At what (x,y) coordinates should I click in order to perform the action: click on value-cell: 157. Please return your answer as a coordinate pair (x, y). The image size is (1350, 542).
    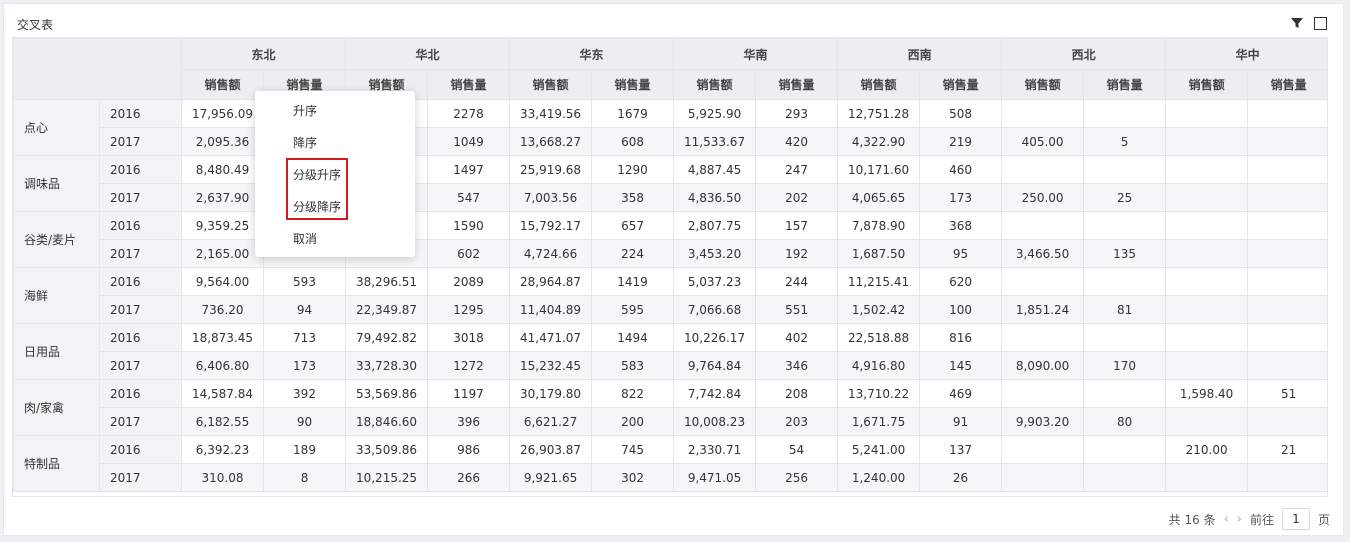
    Looking at the image, I should click on (797, 225).